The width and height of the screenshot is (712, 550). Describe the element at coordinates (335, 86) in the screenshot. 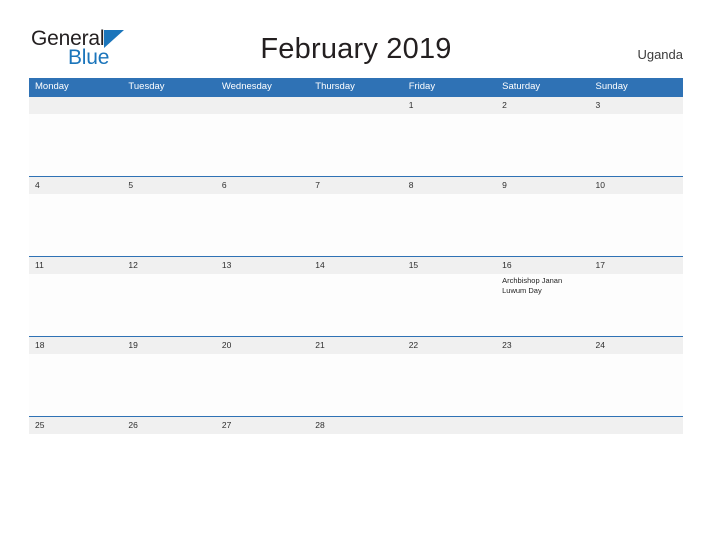

I see `weekday-thursday: Thursday` at that location.